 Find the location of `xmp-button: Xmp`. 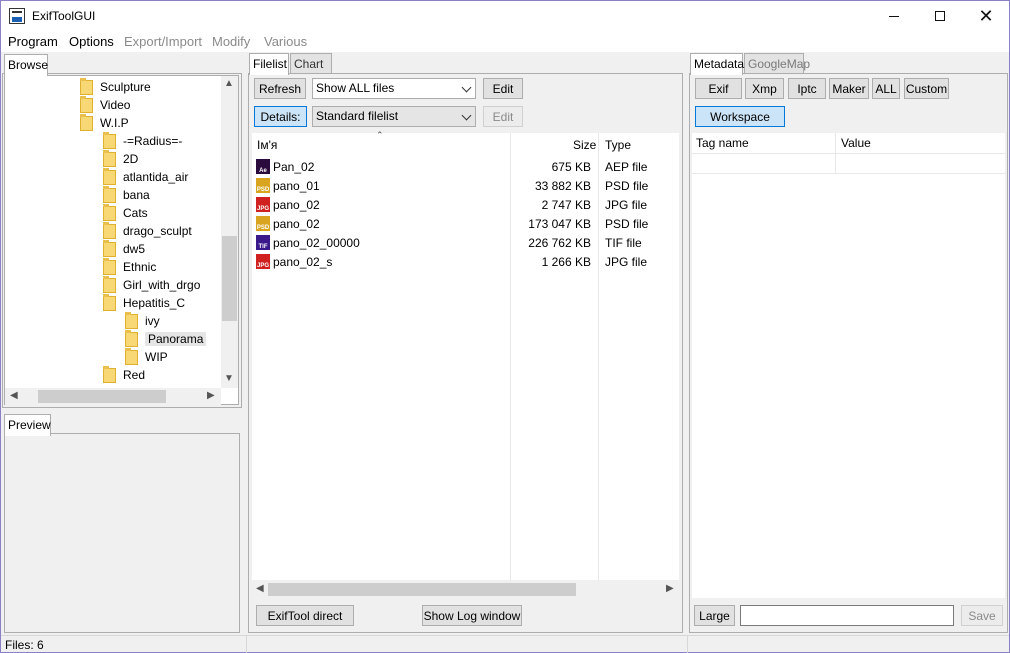

xmp-button: Xmp is located at coordinates (764, 88).